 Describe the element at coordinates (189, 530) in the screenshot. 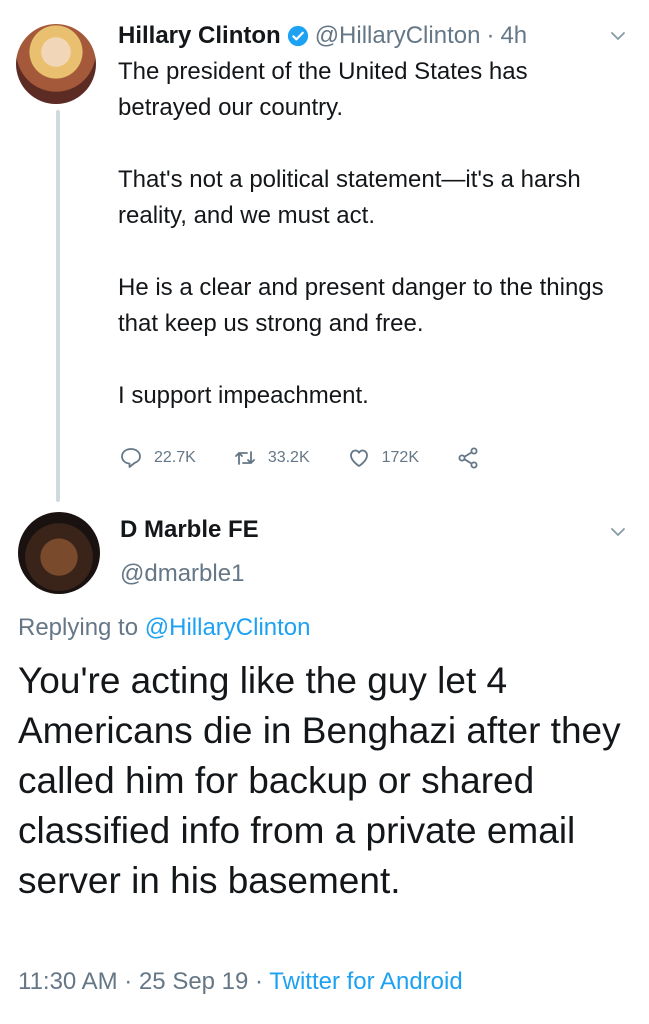

I see `reply-author-name: D Marble FE` at that location.